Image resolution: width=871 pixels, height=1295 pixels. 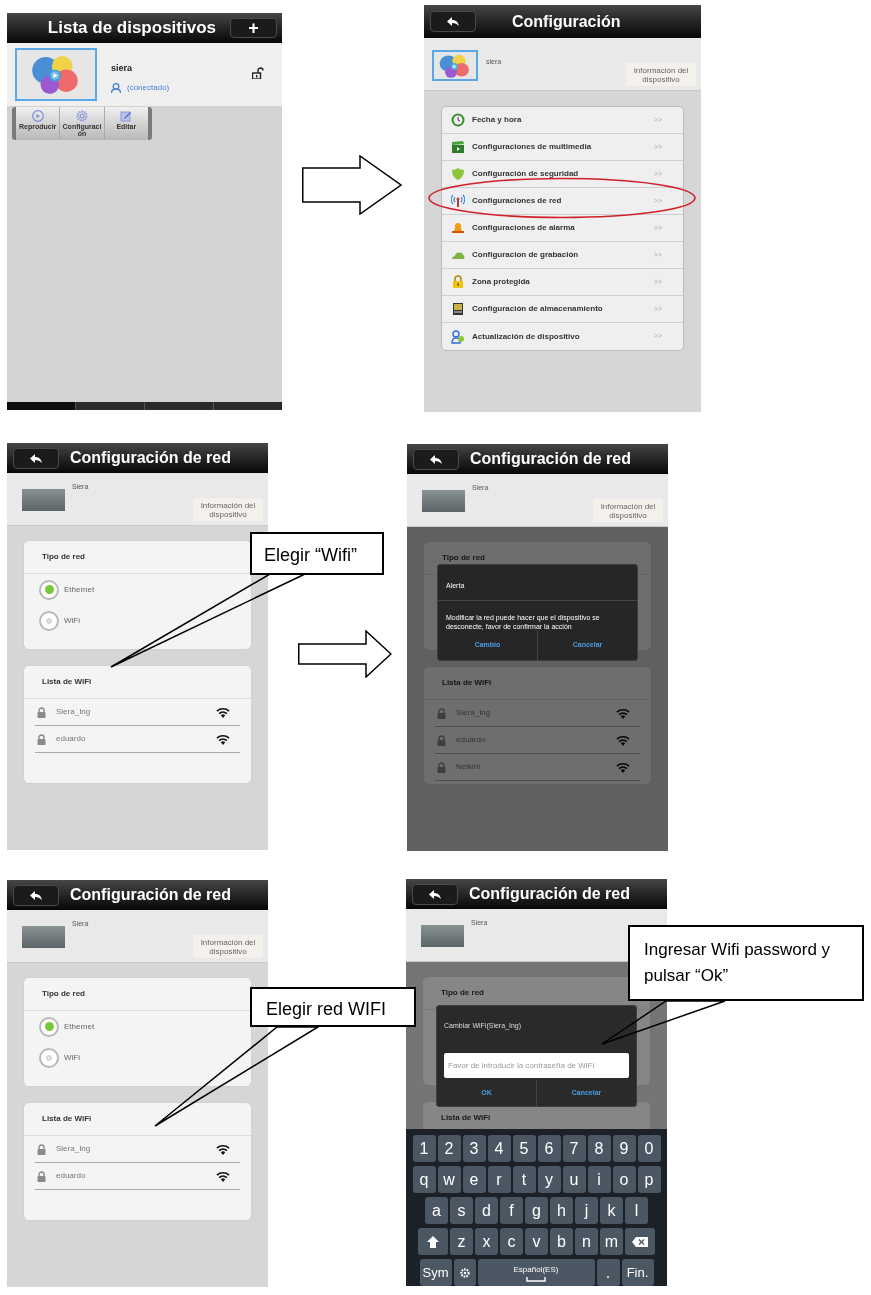 I want to click on keyboard-key: ., so click(x=608, y=1272).